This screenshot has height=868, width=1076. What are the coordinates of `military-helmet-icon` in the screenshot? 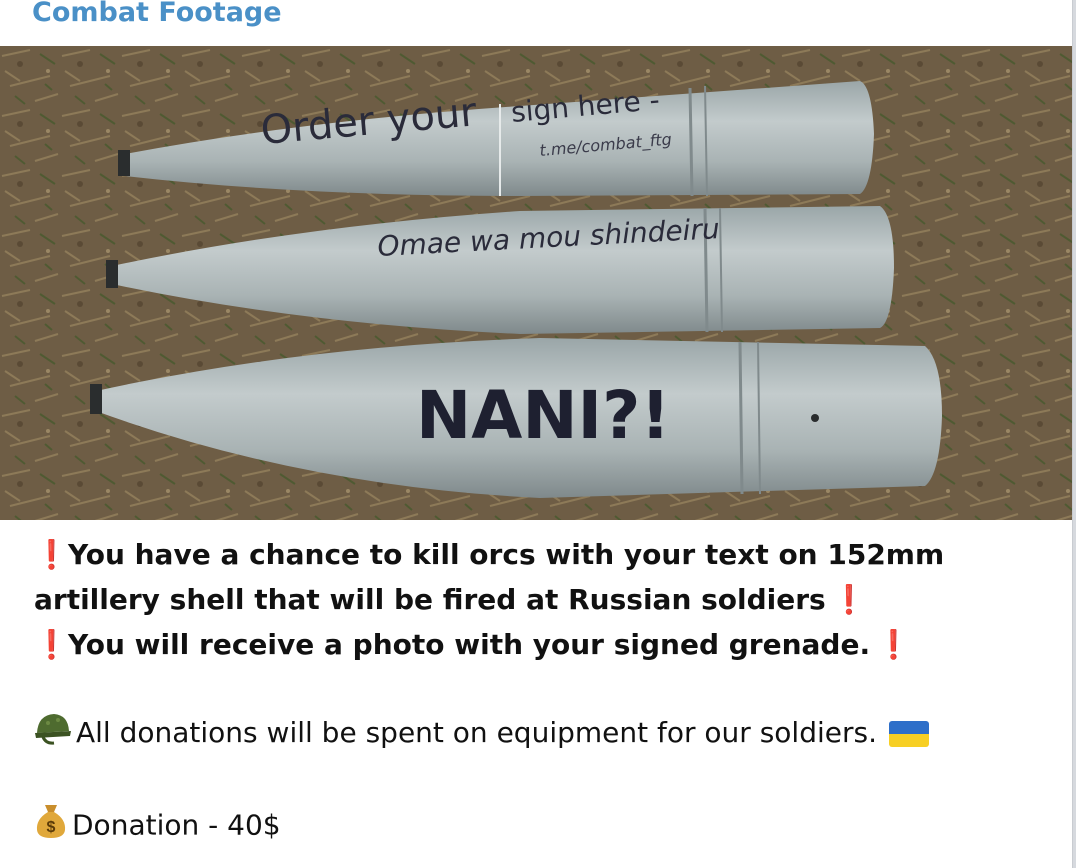 It's located at (53, 734).